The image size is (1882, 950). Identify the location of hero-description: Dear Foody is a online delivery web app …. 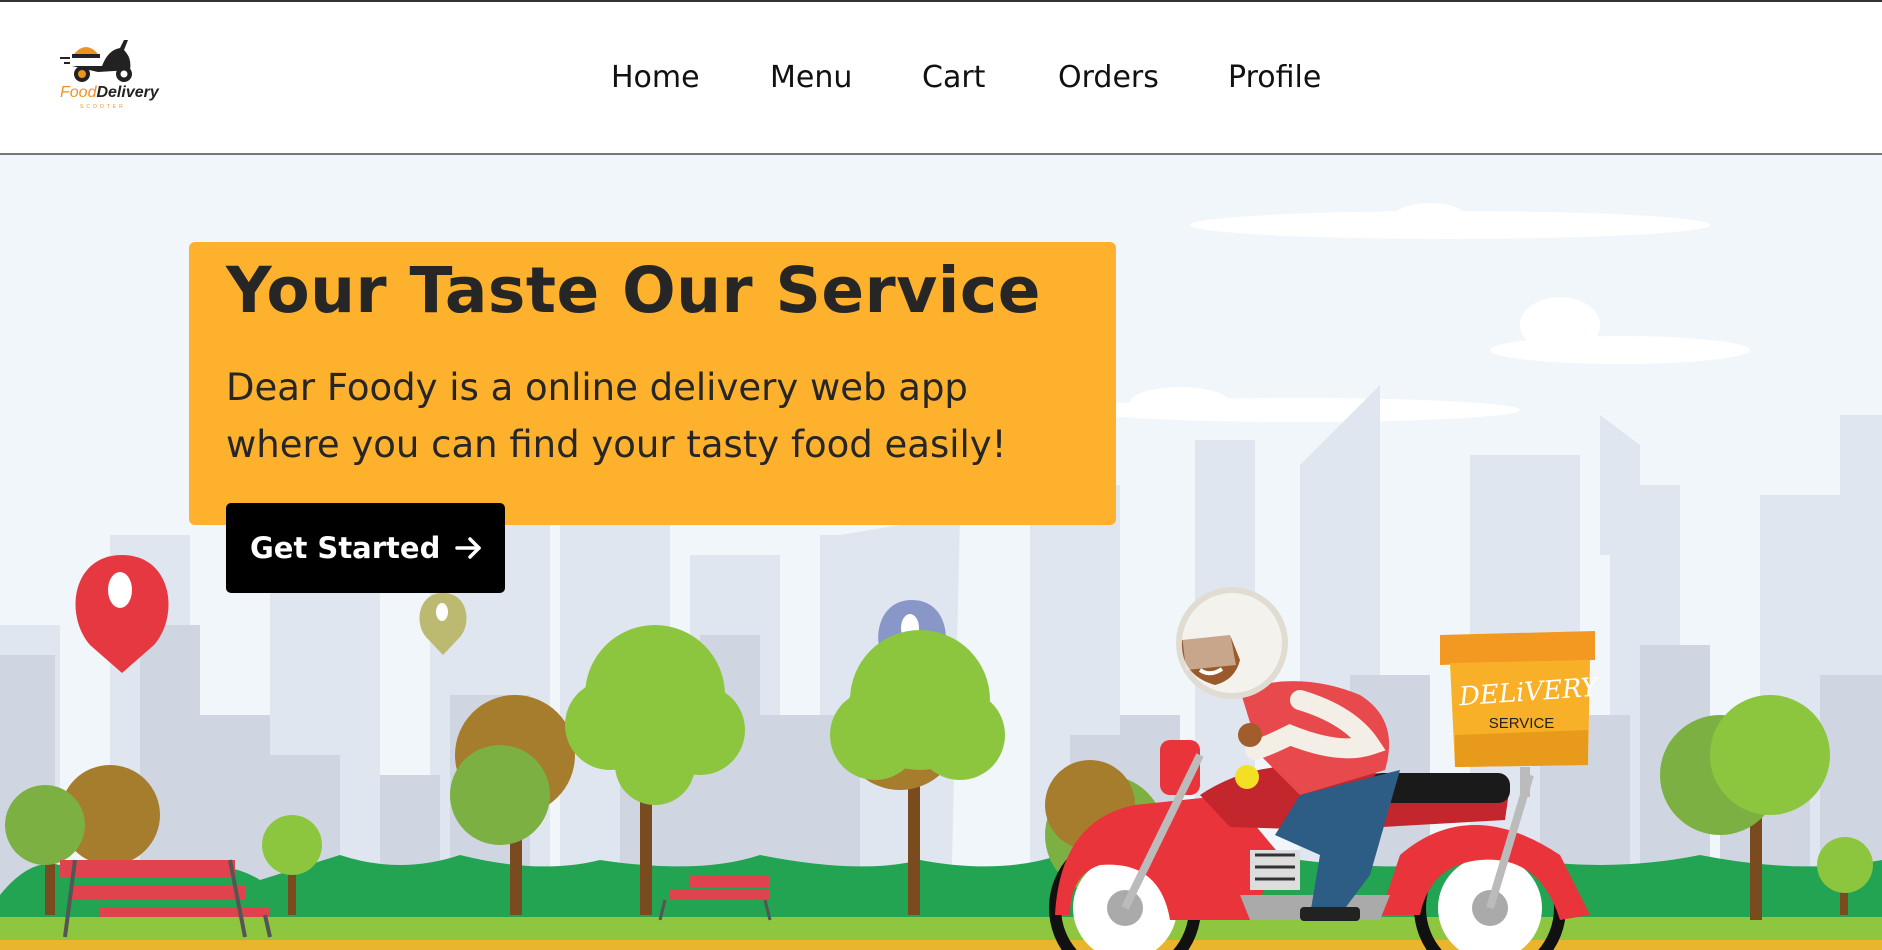
(616, 416).